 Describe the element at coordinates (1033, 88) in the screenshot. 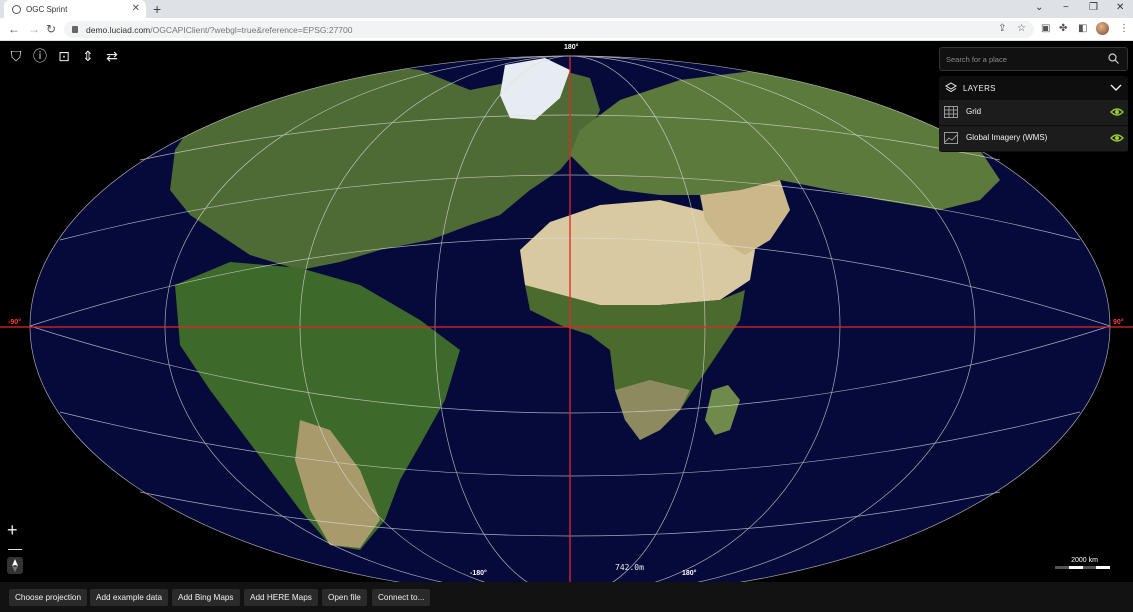

I see `layers-header: LAYERS` at that location.